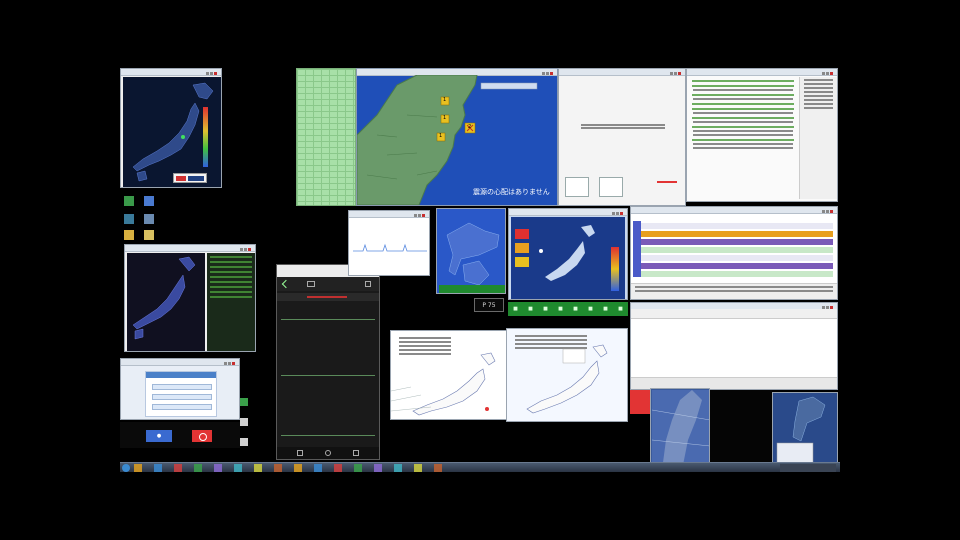 The height and width of the screenshot is (540, 960). I want to click on menu-icon, so click(368, 284).